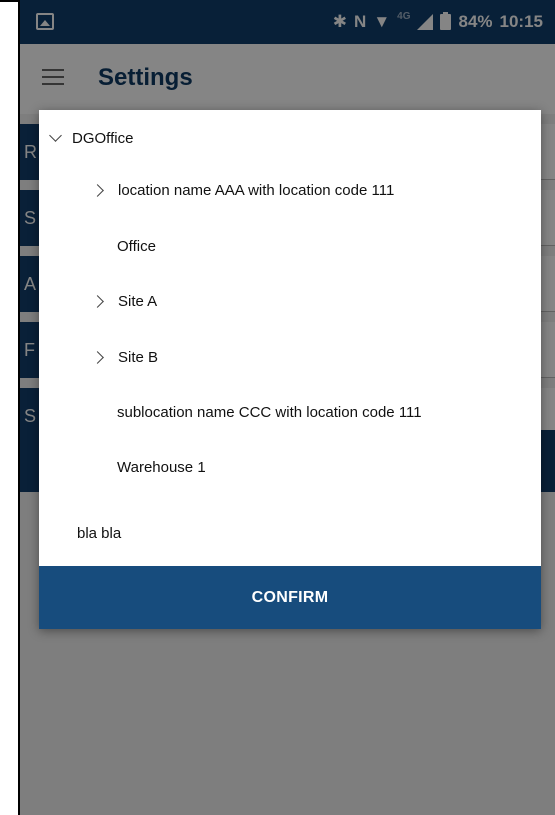  What do you see at coordinates (290, 357) in the screenshot?
I see `tree-node-site-b: Site B` at bounding box center [290, 357].